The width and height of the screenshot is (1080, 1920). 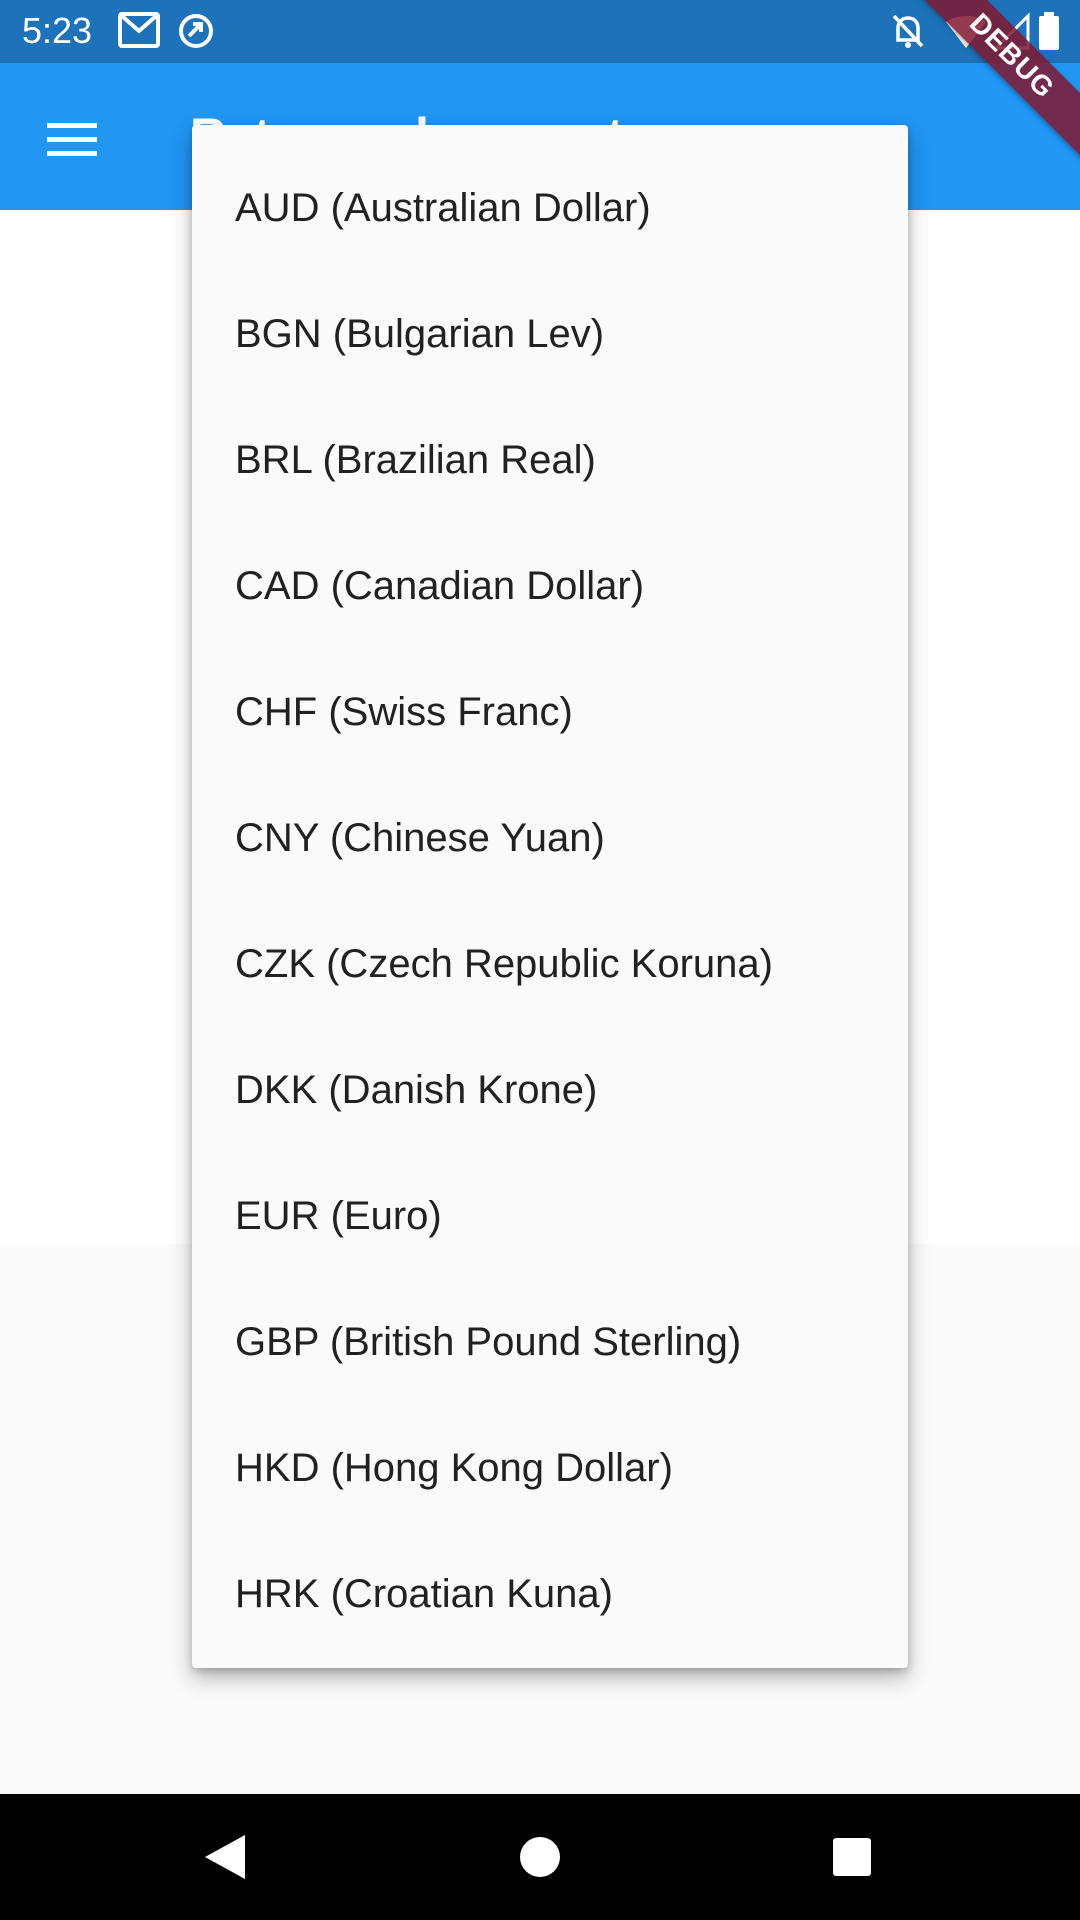 What do you see at coordinates (57, 30) in the screenshot?
I see `status-time: 5:23` at bounding box center [57, 30].